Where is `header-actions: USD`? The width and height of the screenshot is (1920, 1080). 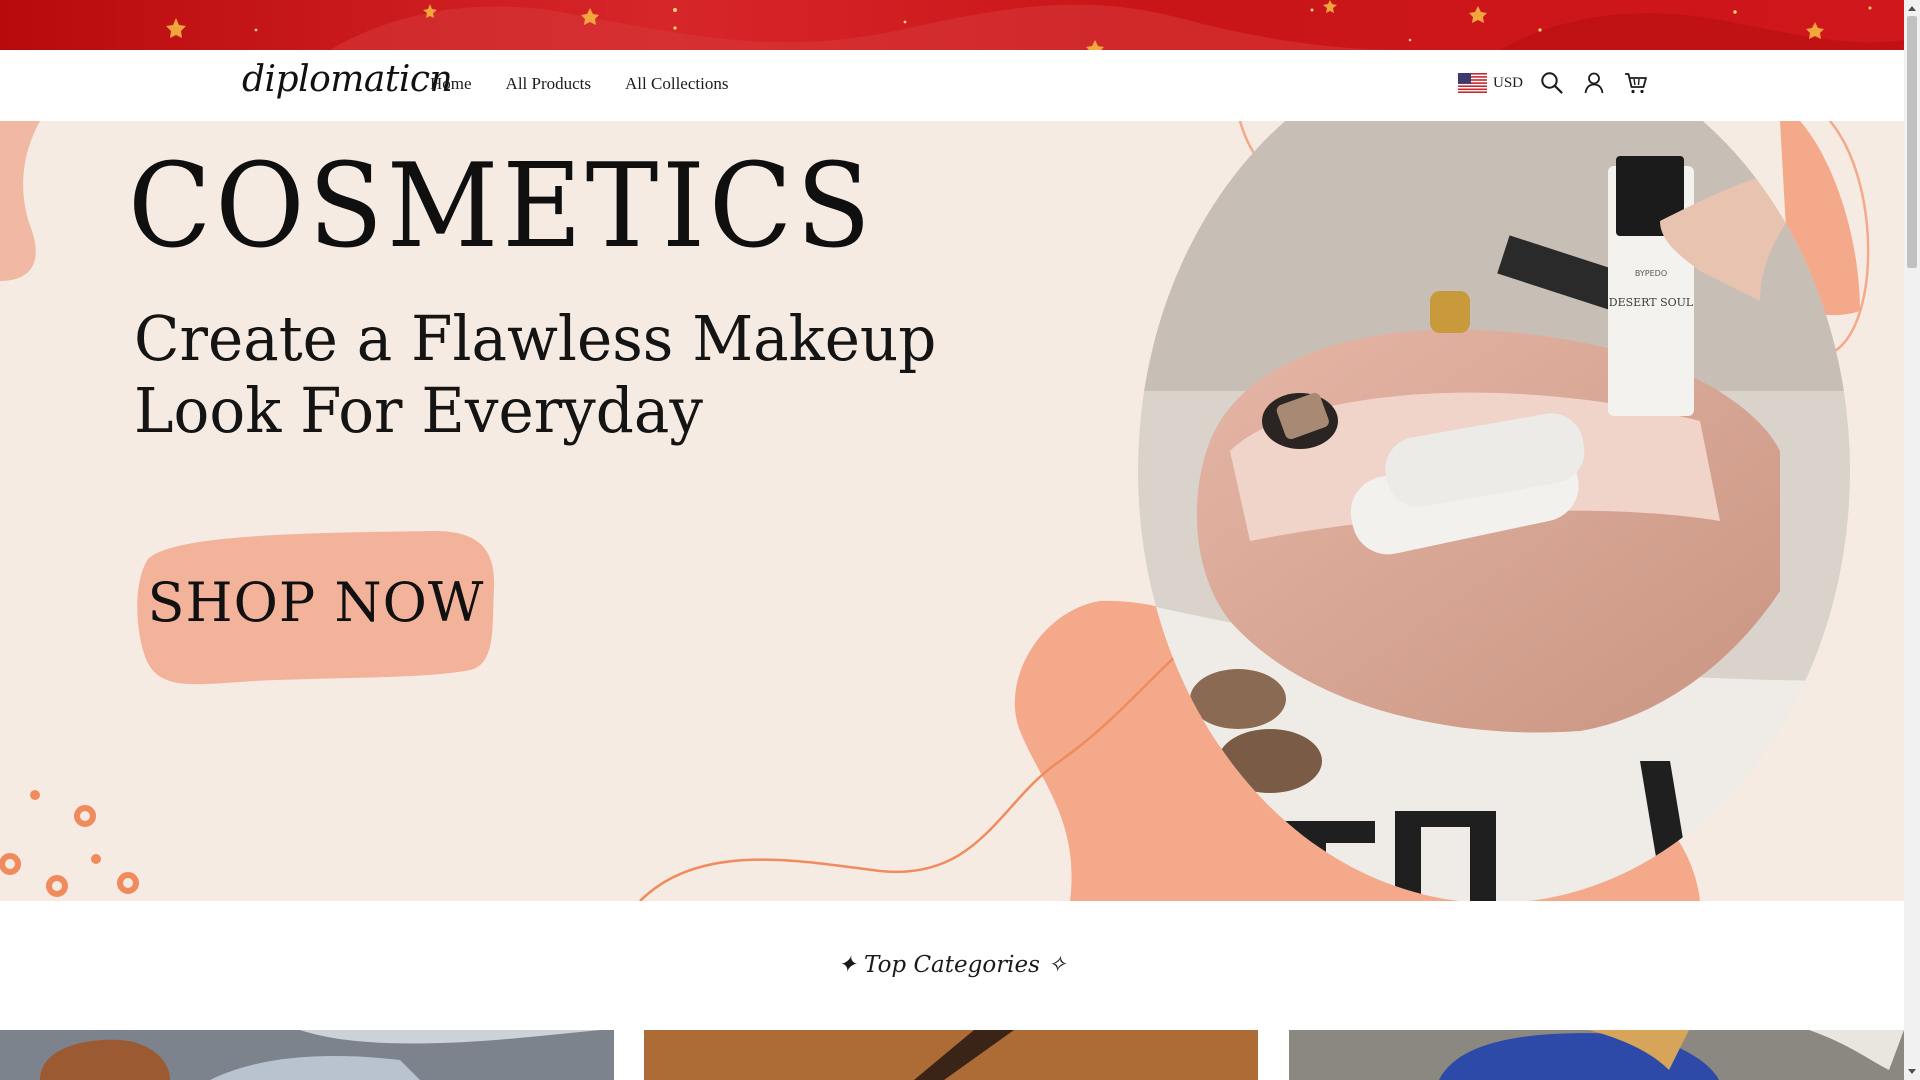
header-actions: USD is located at coordinates (1553, 83).